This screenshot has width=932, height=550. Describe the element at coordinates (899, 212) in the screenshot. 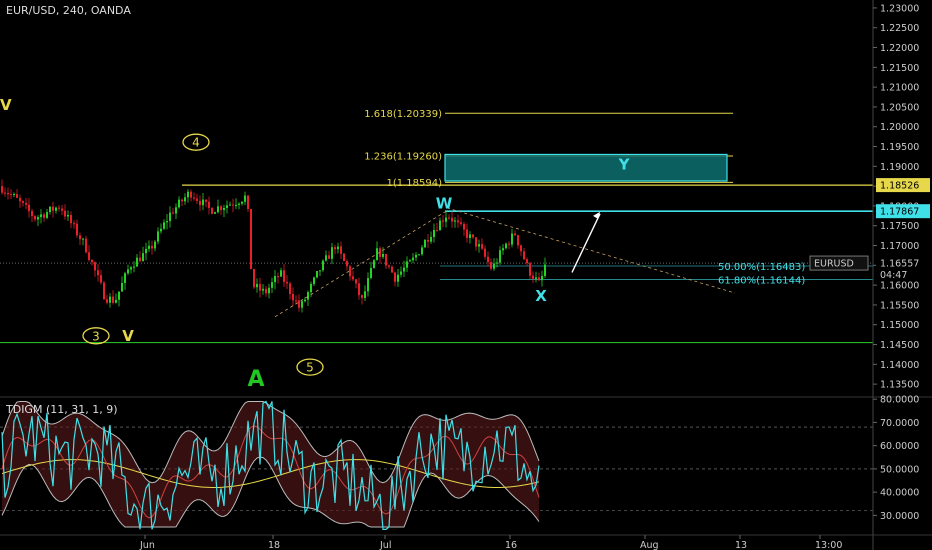

I see `price-tag: 1.17867` at that location.